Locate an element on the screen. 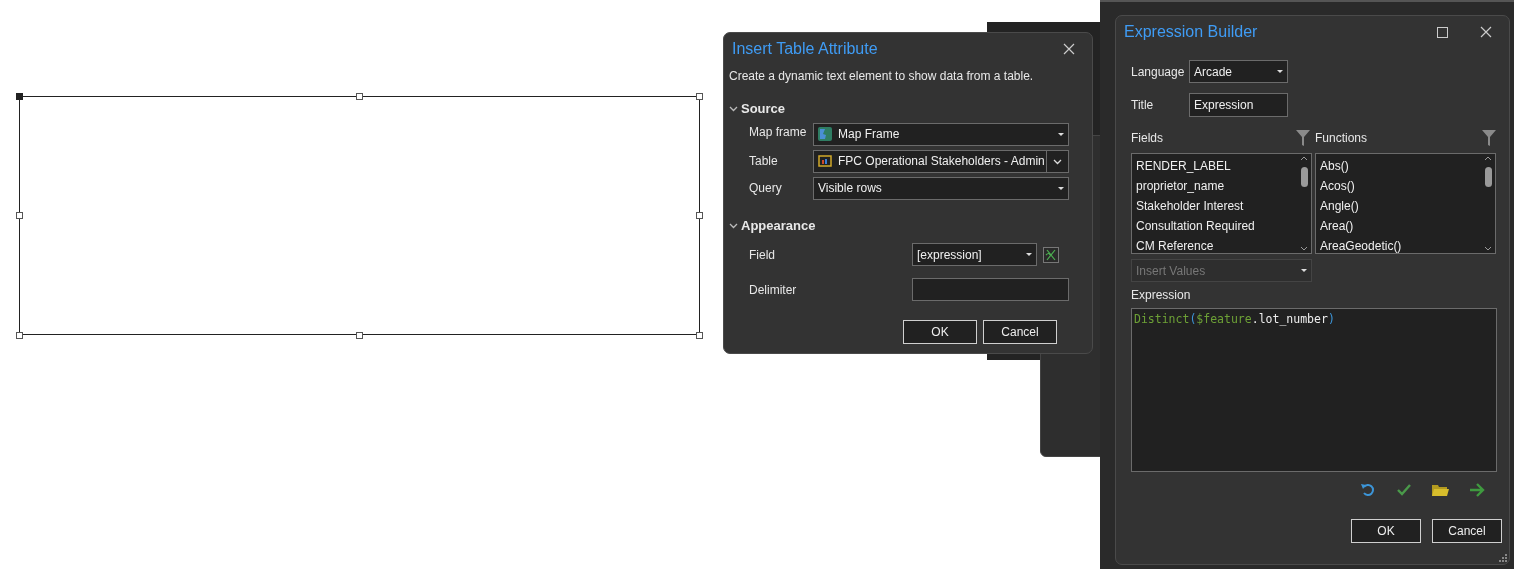  field-label: Delimiter is located at coordinates (773, 290).